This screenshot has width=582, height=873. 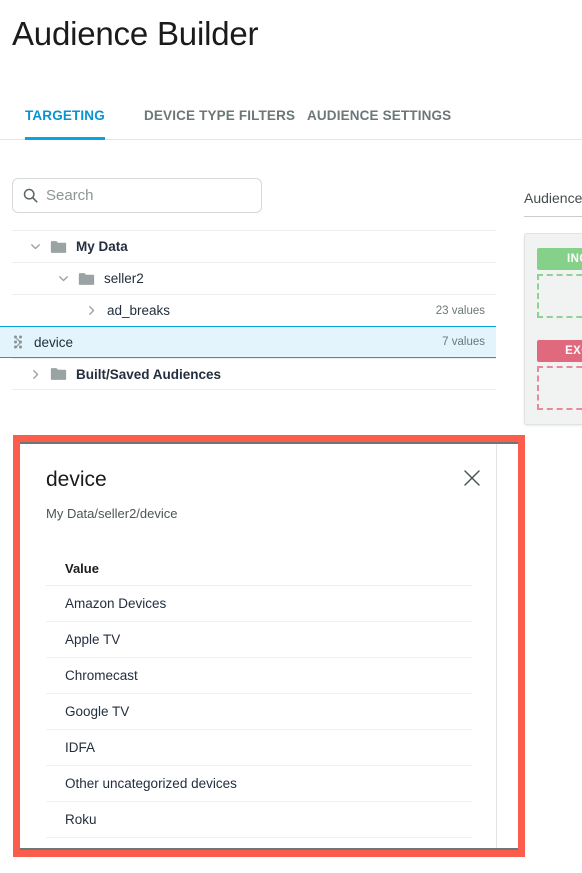 I want to click on tree-row-label: device, so click(x=54, y=342).